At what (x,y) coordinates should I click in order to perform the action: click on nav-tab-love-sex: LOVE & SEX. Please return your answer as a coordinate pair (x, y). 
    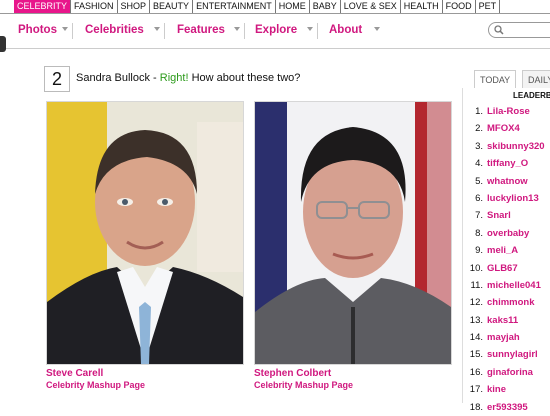
    Looking at the image, I should click on (371, 6).